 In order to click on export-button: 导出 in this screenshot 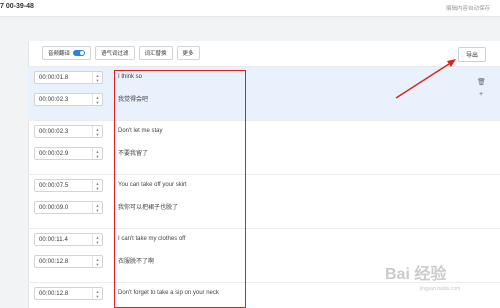, I will do `click(472, 54)`.